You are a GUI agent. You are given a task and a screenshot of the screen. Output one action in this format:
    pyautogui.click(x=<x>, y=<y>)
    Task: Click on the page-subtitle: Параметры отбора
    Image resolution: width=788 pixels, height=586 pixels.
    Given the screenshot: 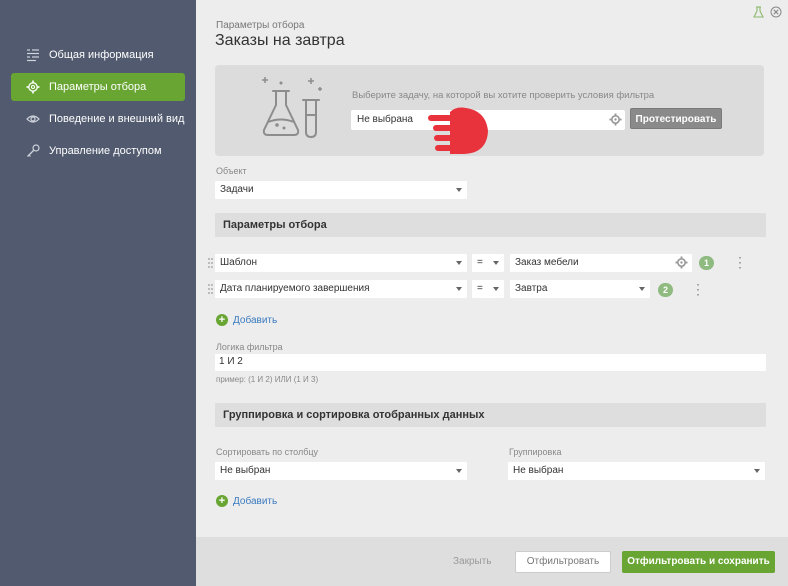 What is the action you would take?
    pyautogui.click(x=260, y=25)
    